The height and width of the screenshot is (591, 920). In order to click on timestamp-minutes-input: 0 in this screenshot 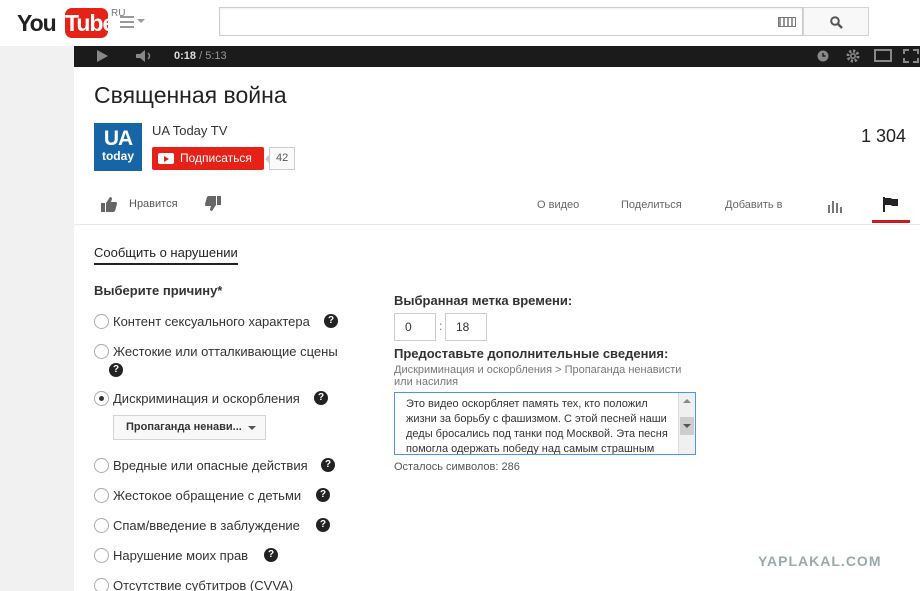, I will do `click(415, 327)`.